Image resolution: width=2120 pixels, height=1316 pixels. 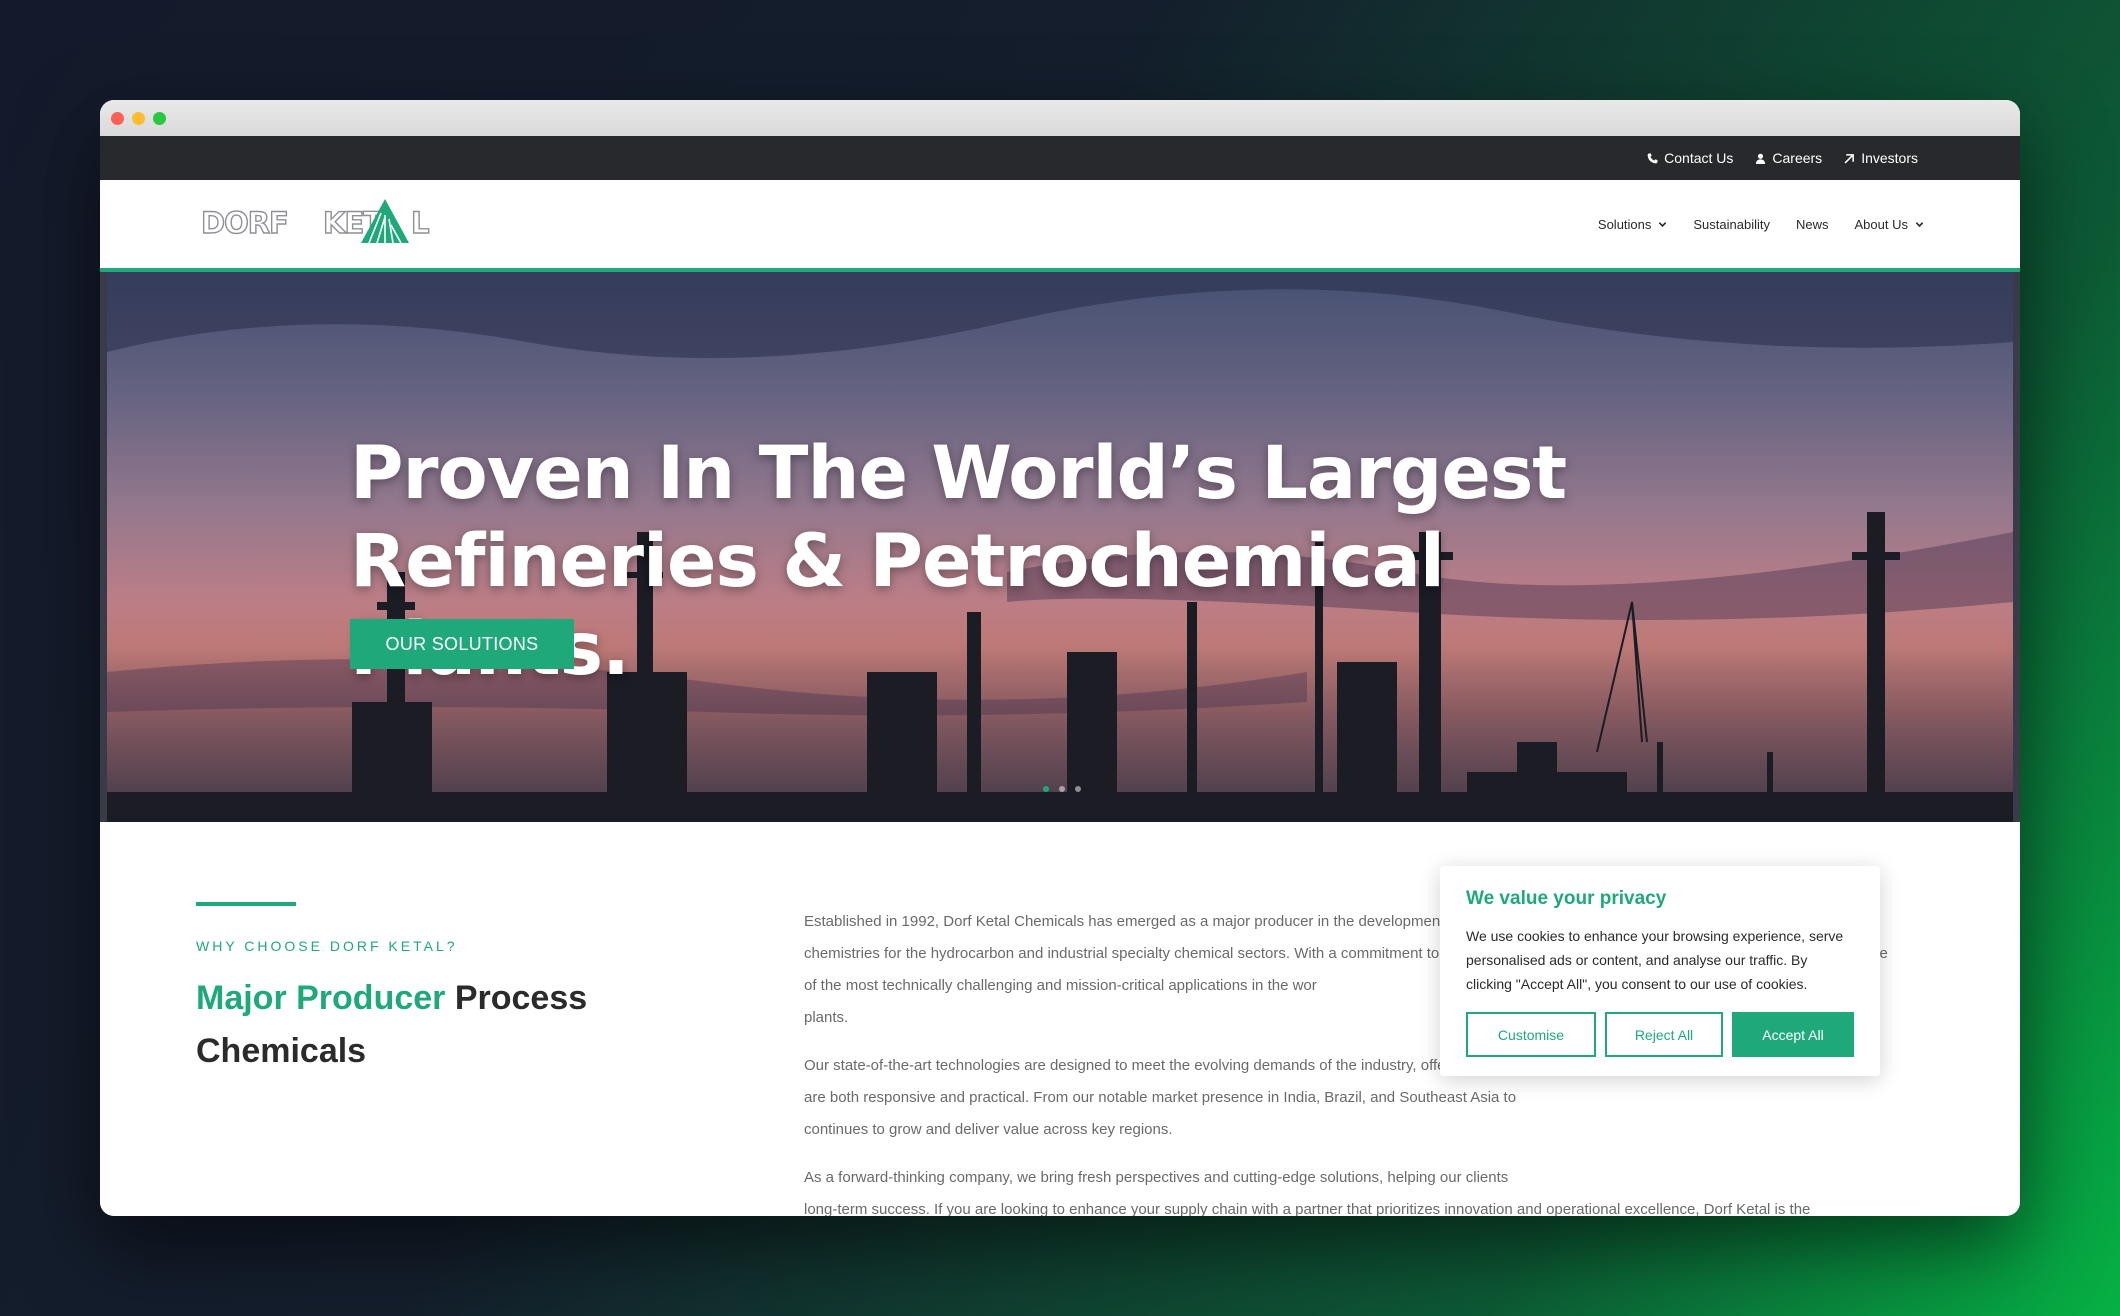 I want to click on window-titlebar, so click(x=1060, y=118).